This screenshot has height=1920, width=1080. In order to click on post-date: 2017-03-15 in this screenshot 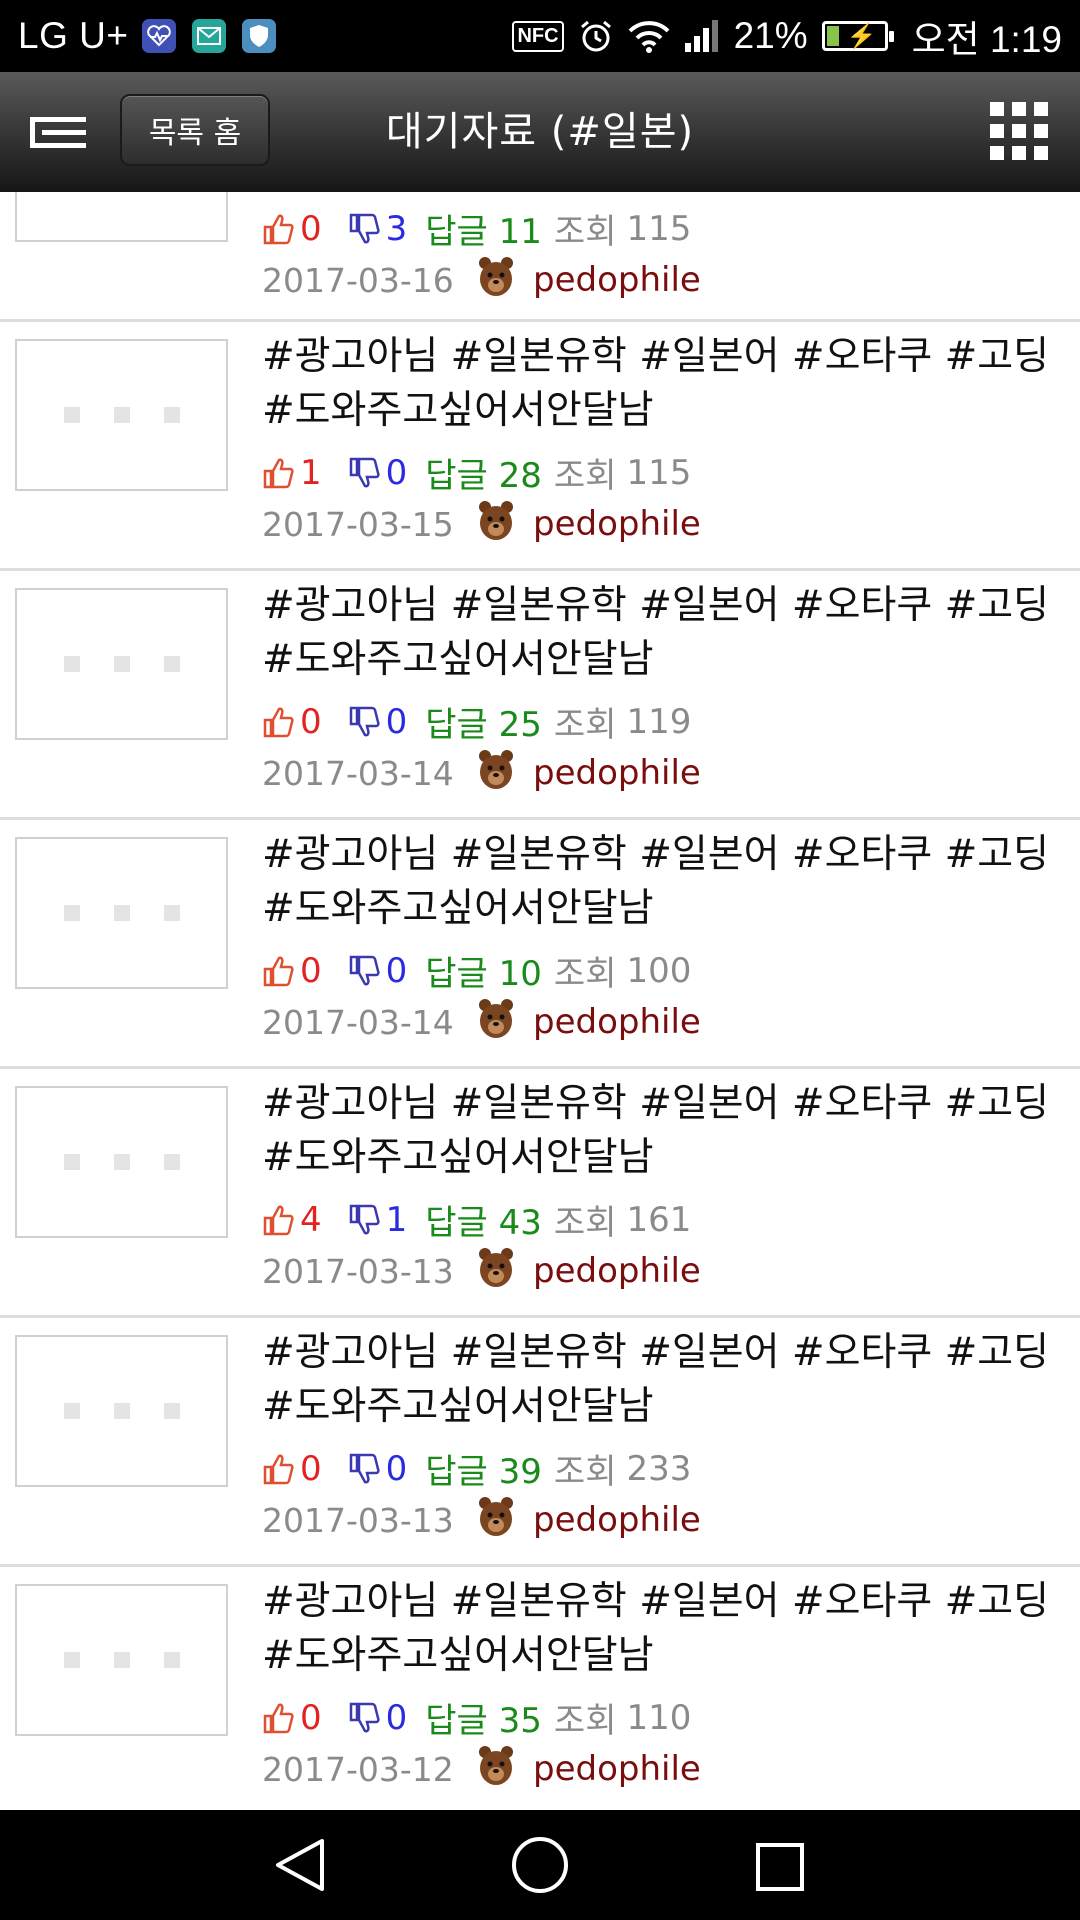, I will do `click(358, 524)`.